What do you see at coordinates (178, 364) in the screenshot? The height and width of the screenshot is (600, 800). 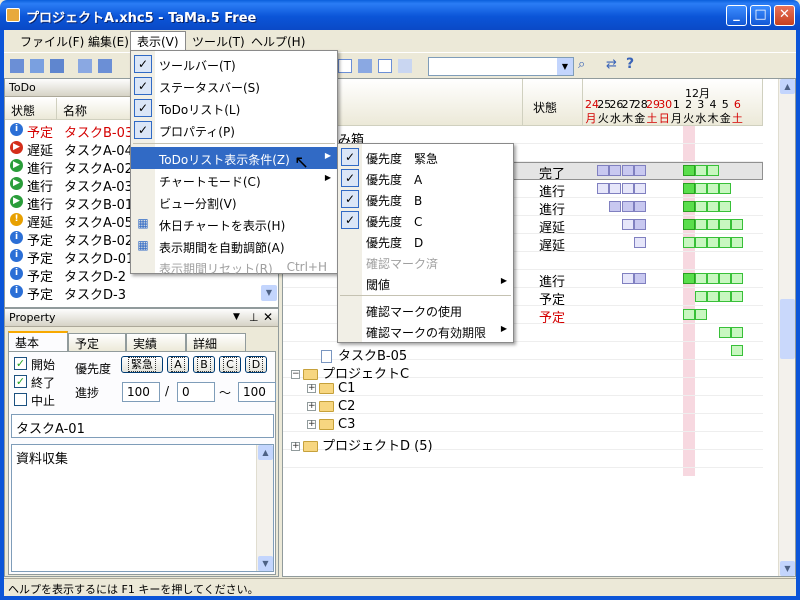 I see `priority-a-button: A` at bounding box center [178, 364].